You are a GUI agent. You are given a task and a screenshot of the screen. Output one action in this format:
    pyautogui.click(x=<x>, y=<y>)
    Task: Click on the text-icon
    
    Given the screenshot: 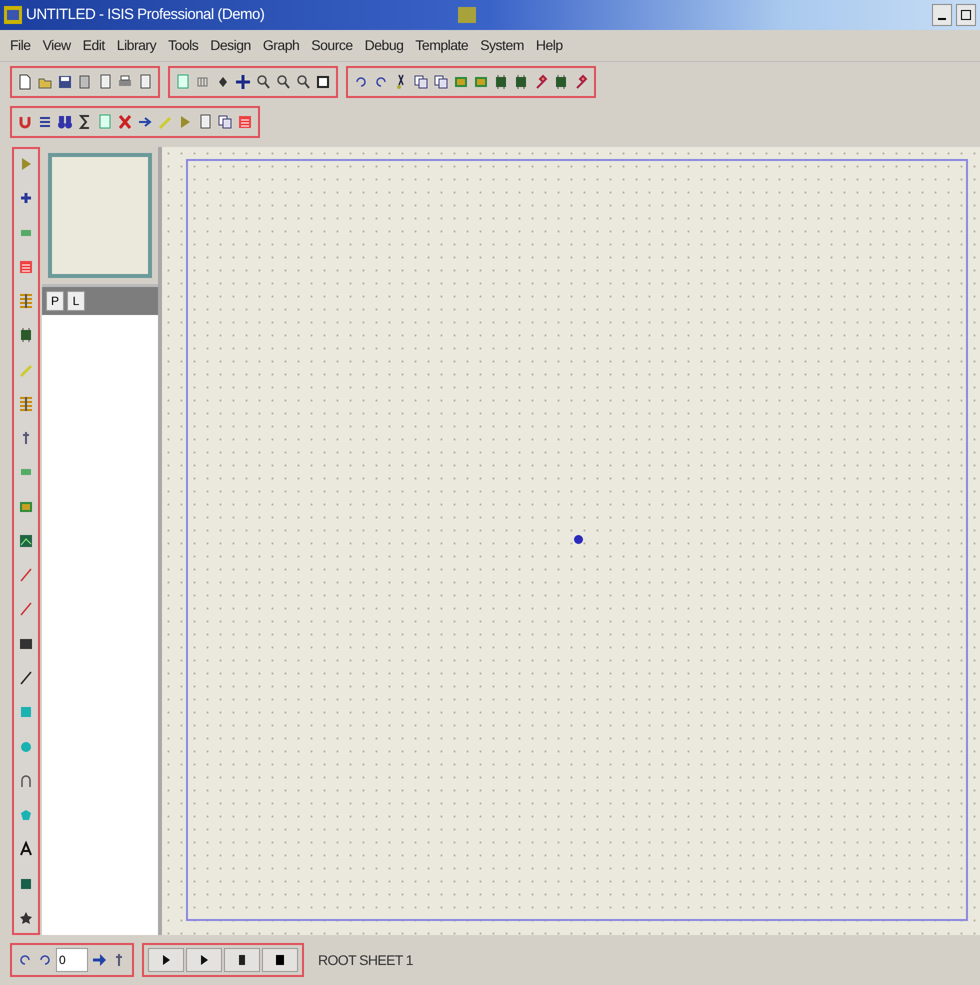 What is the action you would take?
    pyautogui.click(x=26, y=849)
    